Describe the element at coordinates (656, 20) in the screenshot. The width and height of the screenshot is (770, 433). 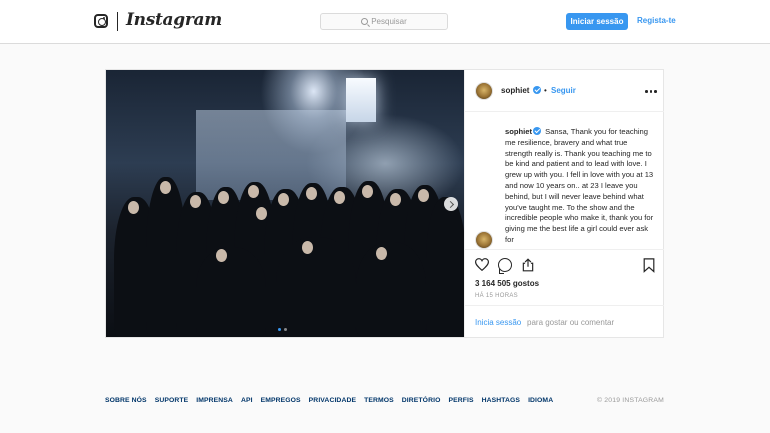
I see `signup-link: Regista-te` at that location.